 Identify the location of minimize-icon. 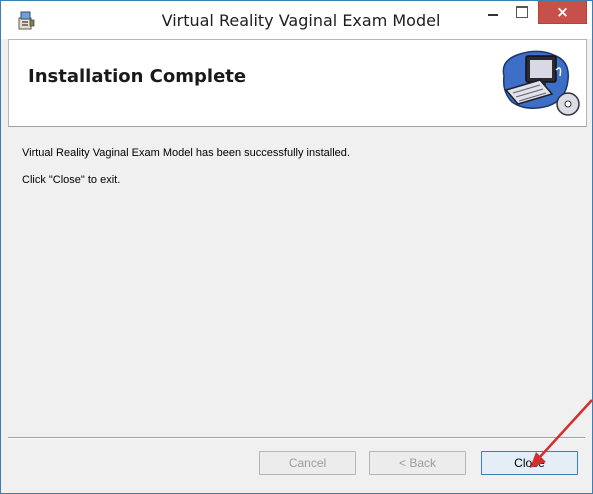
(493, 15).